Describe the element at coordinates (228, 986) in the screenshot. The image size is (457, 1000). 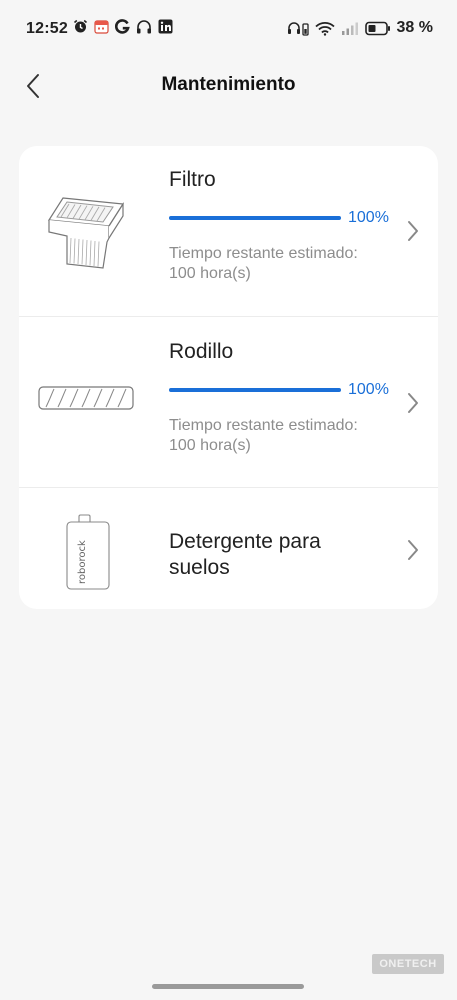
I see `home-indicator` at that location.